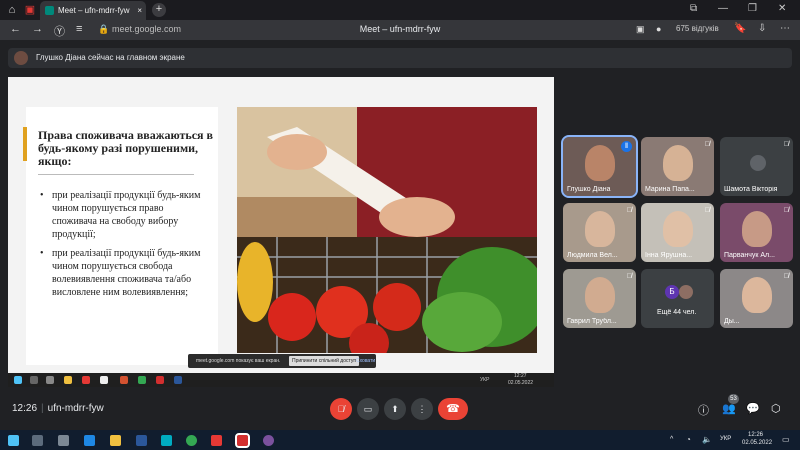 The height and width of the screenshot is (450, 800). Describe the element at coordinates (776, 408) in the screenshot. I see `activities-icon: ⬡` at that location.